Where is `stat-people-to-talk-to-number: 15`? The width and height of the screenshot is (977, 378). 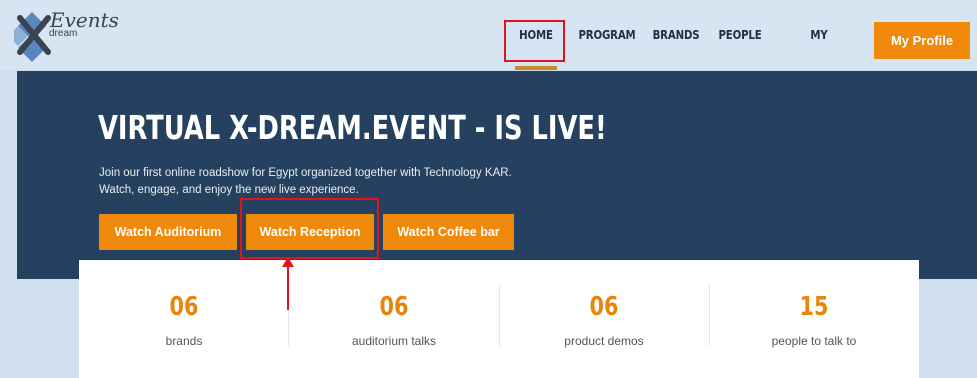 stat-people-to-talk-to-number: 15 is located at coordinates (814, 307).